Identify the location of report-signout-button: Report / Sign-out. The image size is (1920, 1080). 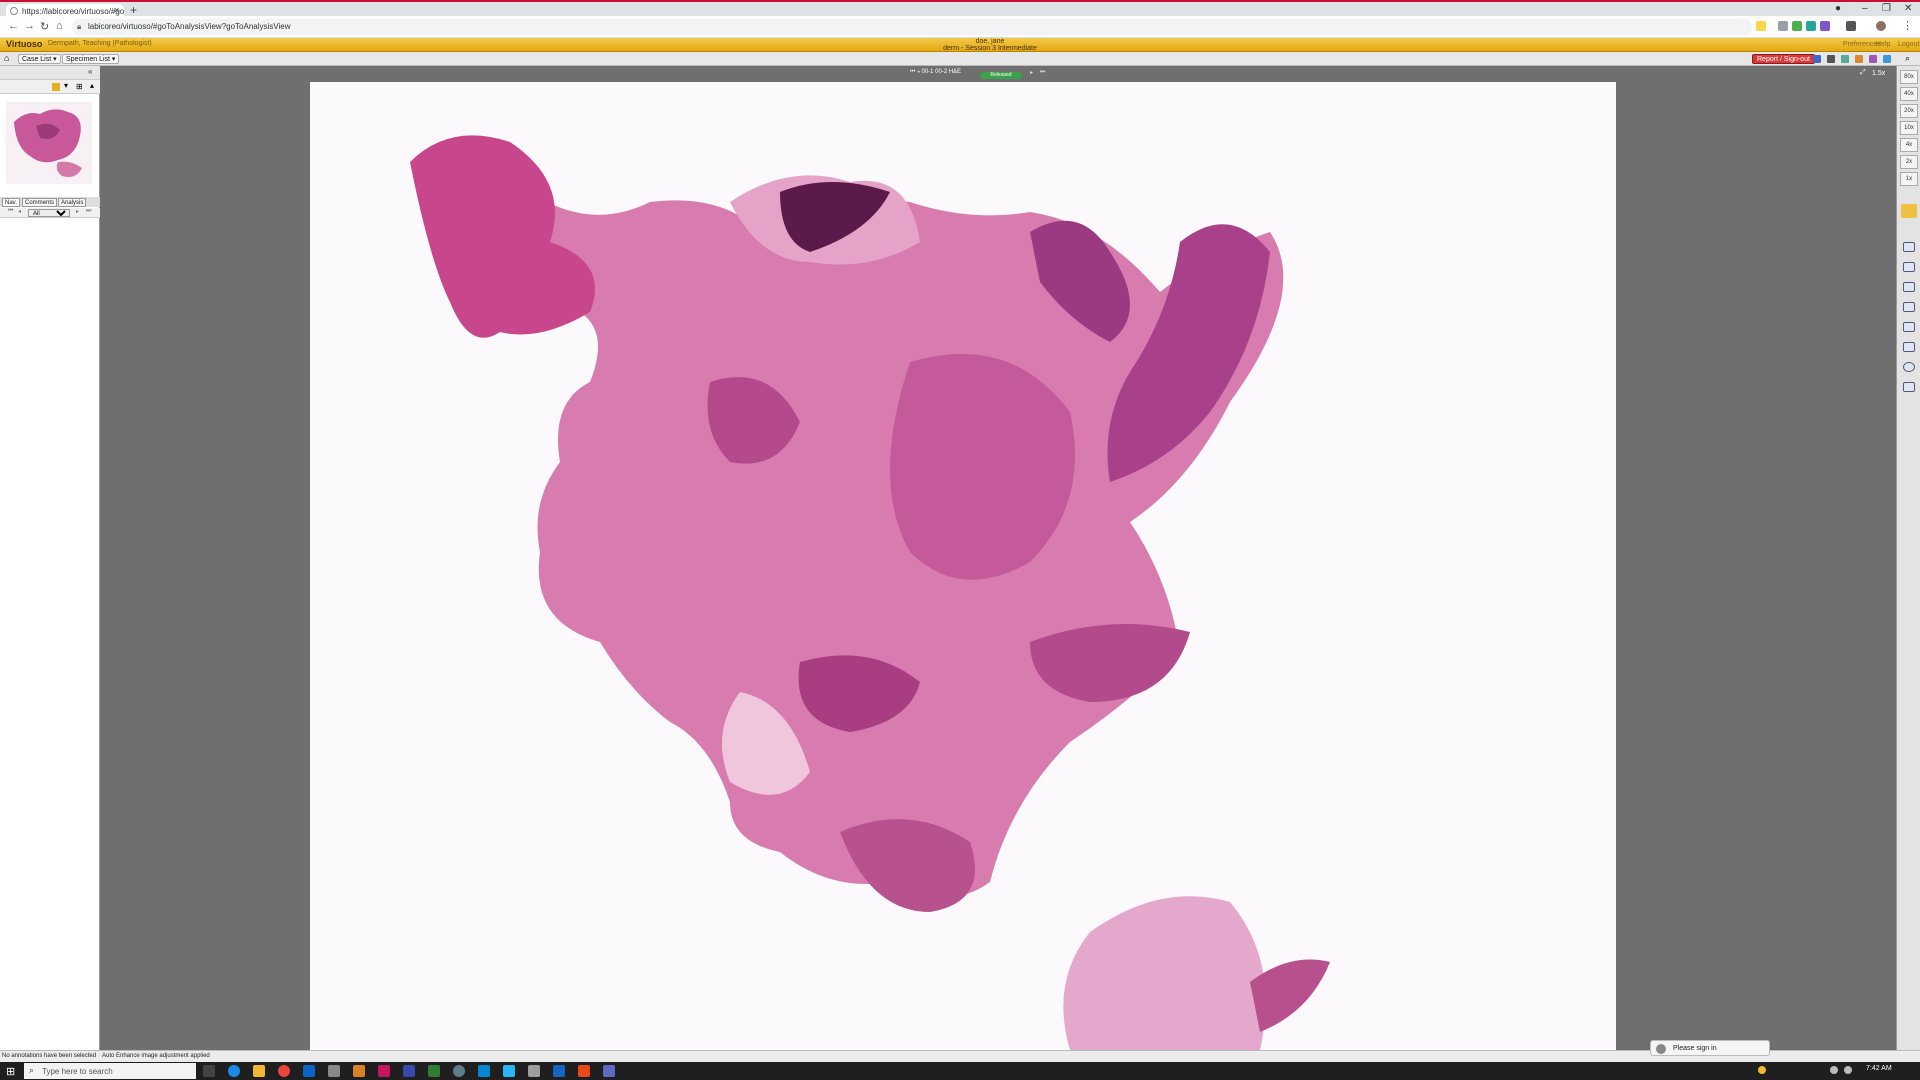
(1783, 59).